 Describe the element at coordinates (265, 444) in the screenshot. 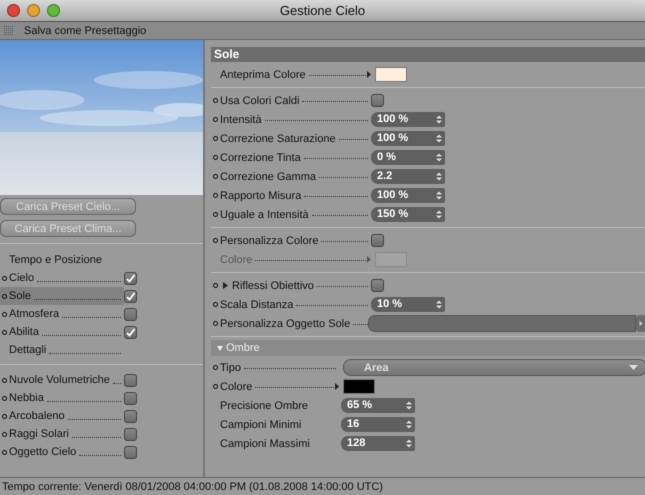

I see `field-label: Campioni Massimi` at that location.